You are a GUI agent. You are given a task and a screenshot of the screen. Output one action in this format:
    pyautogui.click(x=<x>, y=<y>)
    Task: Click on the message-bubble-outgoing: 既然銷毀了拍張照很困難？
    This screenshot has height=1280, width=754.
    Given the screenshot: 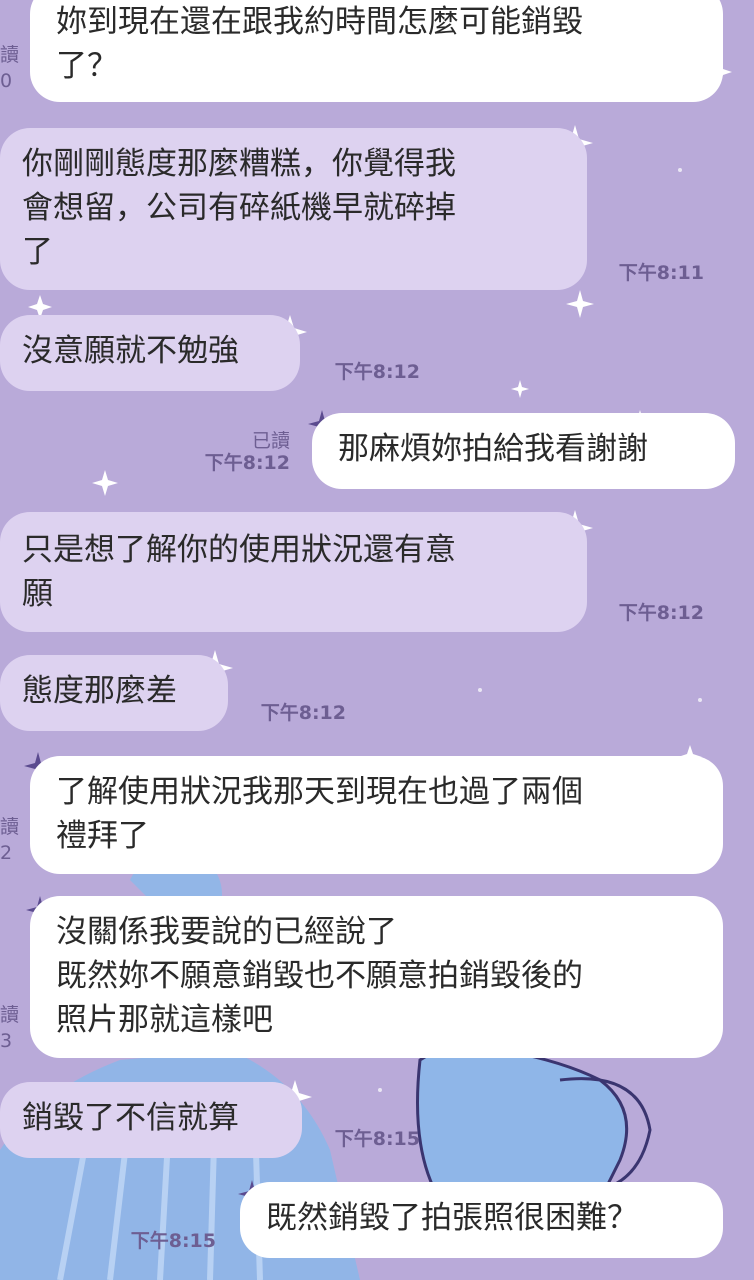 What is the action you would take?
    pyautogui.click(x=481, y=1220)
    